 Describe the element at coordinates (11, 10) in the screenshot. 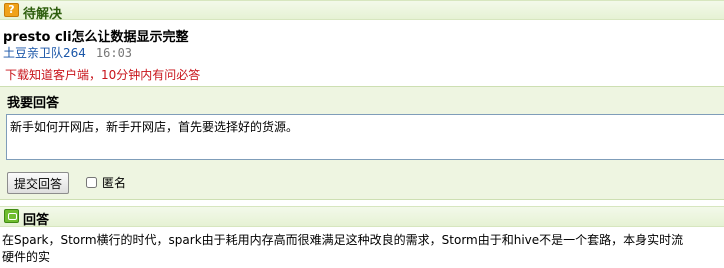

I see `question-icon: ?` at that location.